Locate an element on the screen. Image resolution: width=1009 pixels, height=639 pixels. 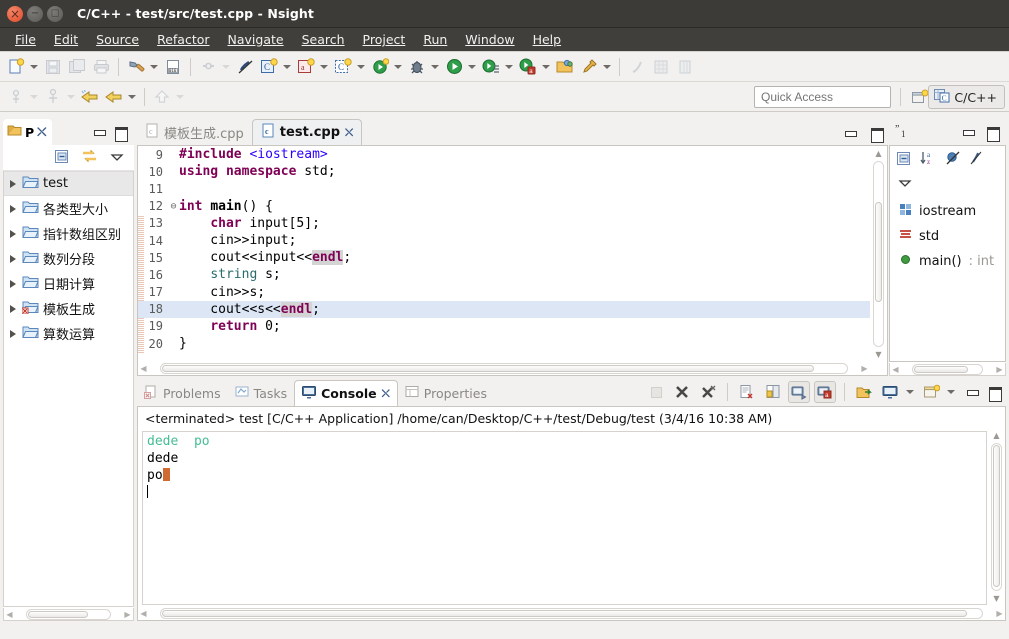
save-icon is located at coordinates (53, 67).